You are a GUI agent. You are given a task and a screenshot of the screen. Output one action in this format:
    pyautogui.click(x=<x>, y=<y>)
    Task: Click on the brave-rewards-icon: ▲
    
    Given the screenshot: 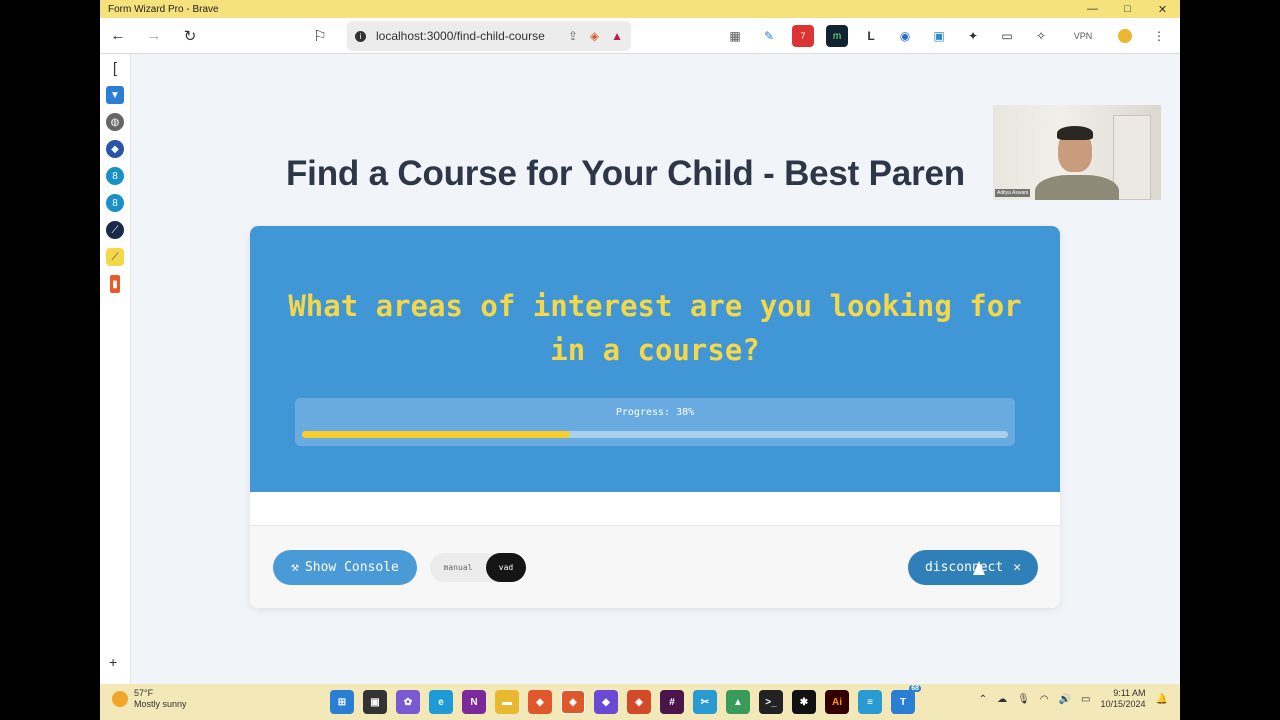 What is the action you would take?
    pyautogui.click(x=617, y=36)
    